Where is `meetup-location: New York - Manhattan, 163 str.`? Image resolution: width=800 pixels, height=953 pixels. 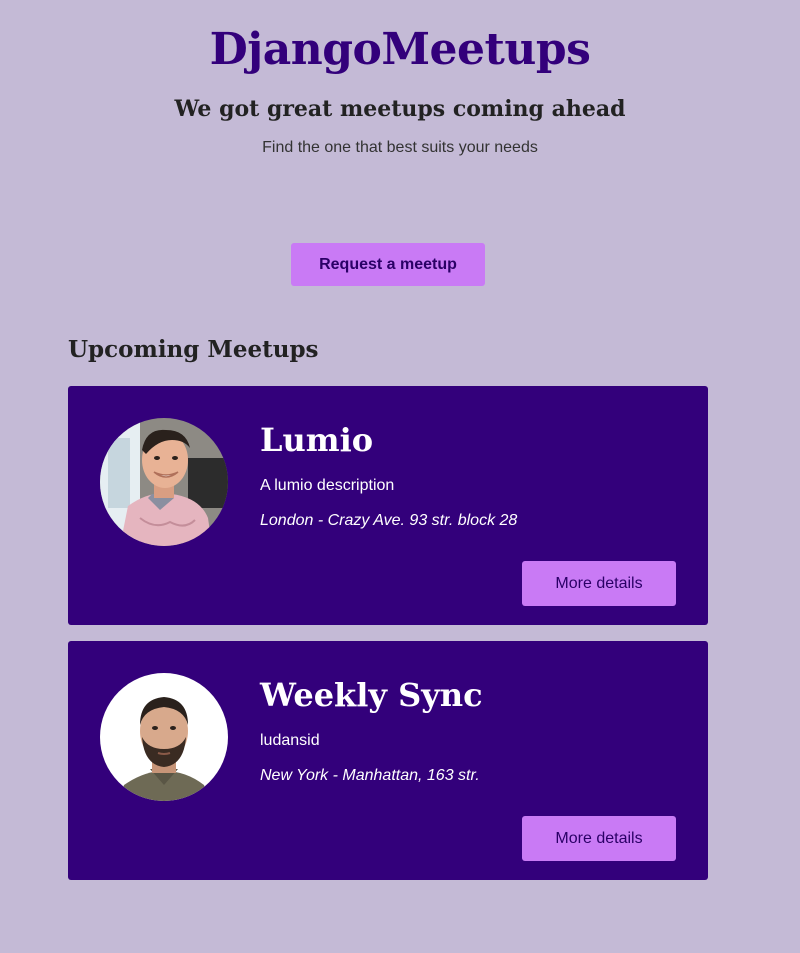
meetup-location: New York - Manhattan, 163 str. is located at coordinates (370, 775).